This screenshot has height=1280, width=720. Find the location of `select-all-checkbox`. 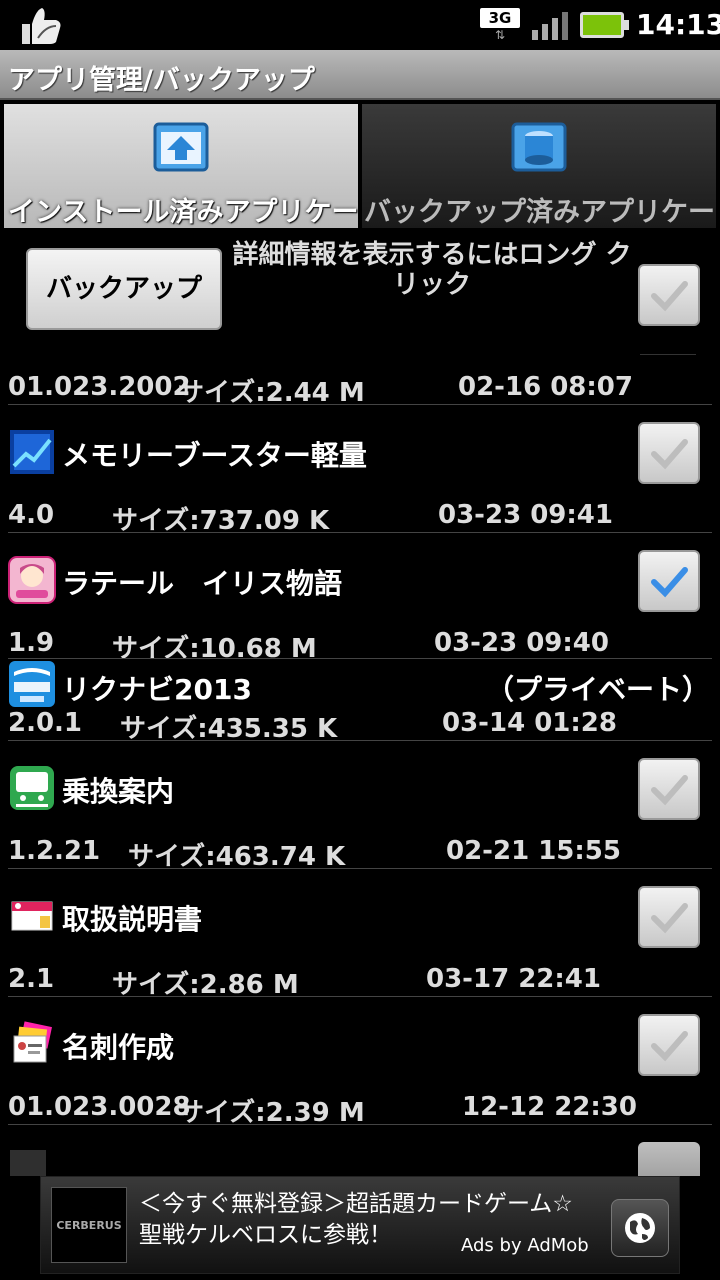

select-all-checkbox is located at coordinates (669, 295).